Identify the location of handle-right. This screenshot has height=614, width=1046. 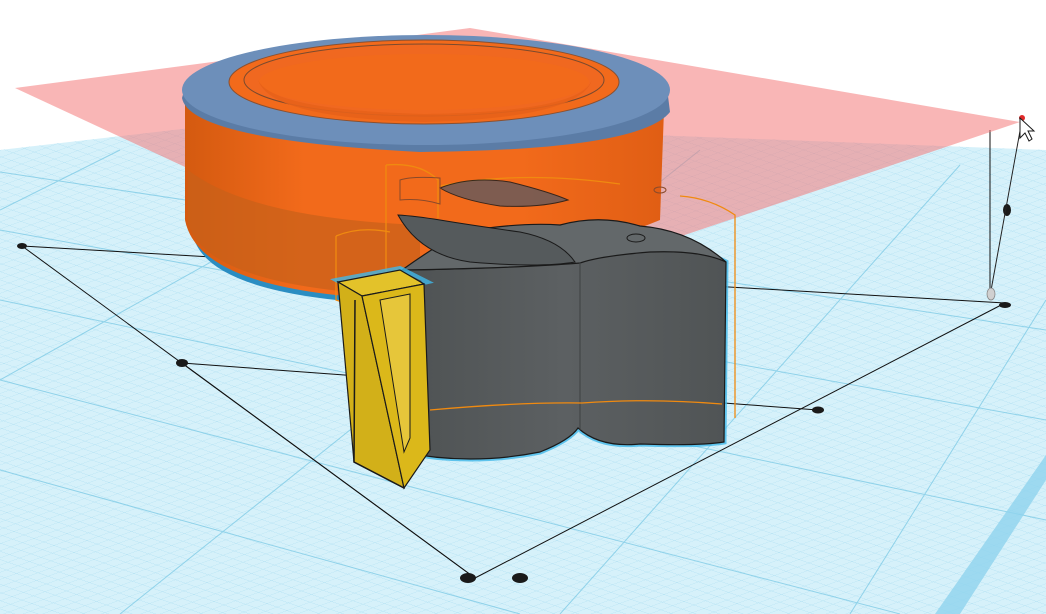
(818, 410).